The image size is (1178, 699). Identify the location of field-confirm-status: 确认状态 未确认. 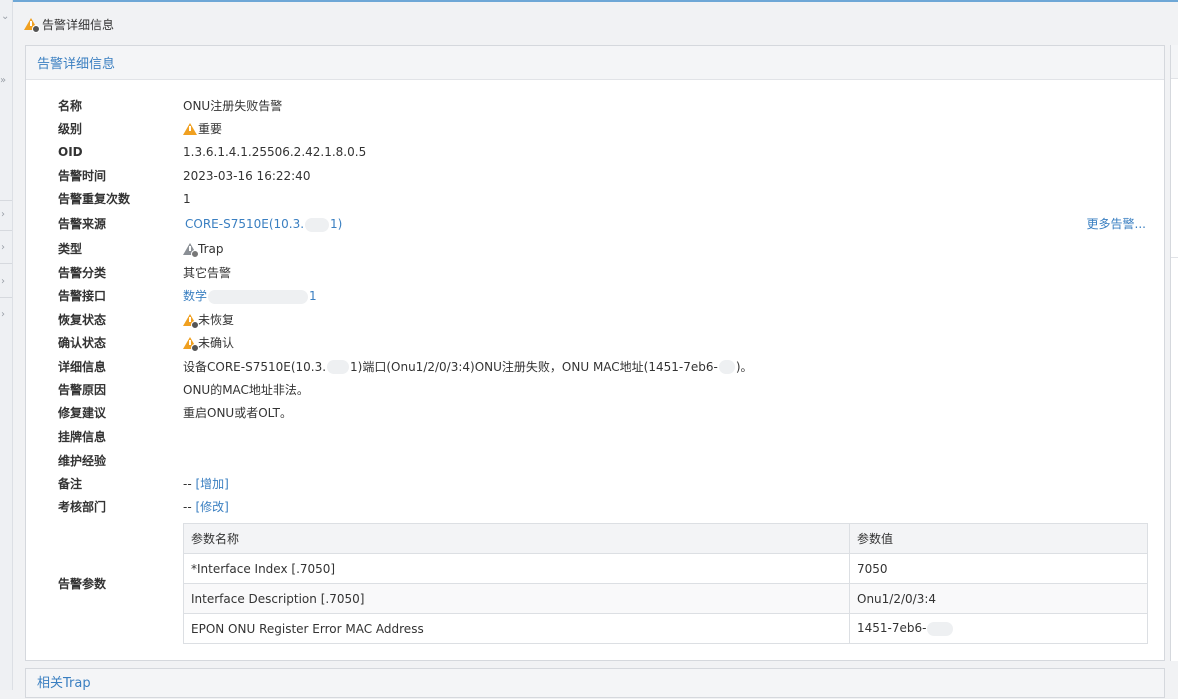
(146, 344).